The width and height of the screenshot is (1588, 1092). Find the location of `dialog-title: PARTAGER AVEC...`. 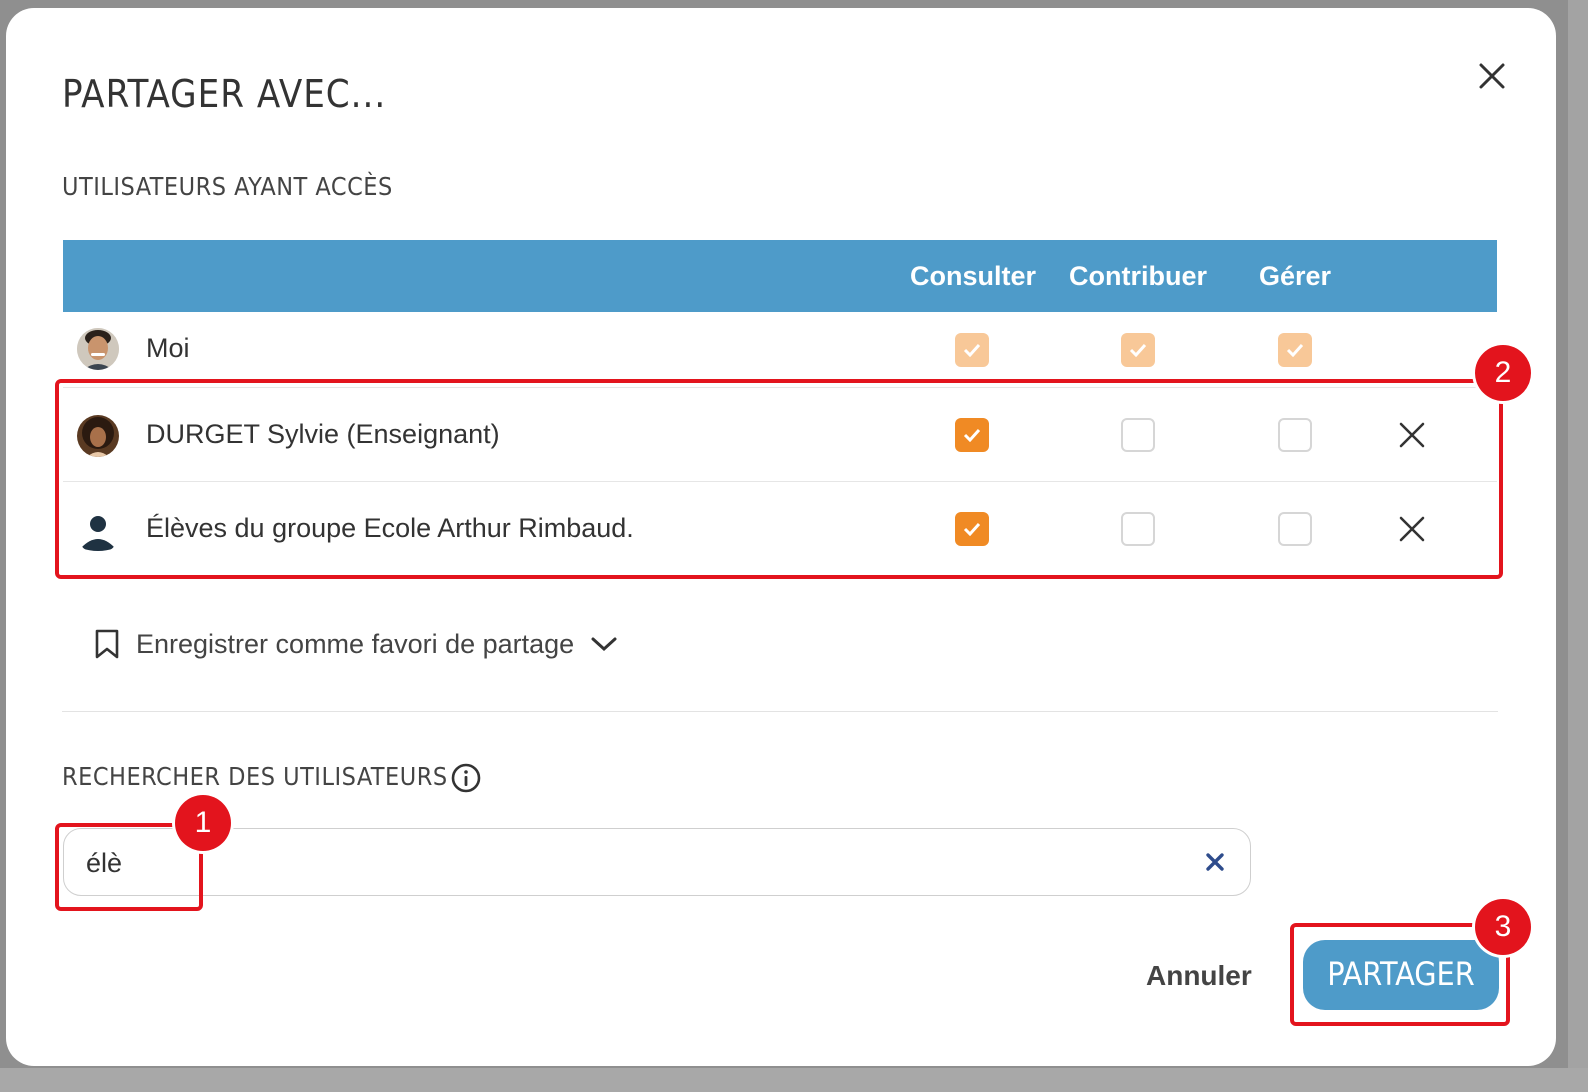

dialog-title: PARTAGER AVEC... is located at coordinates (224, 94).